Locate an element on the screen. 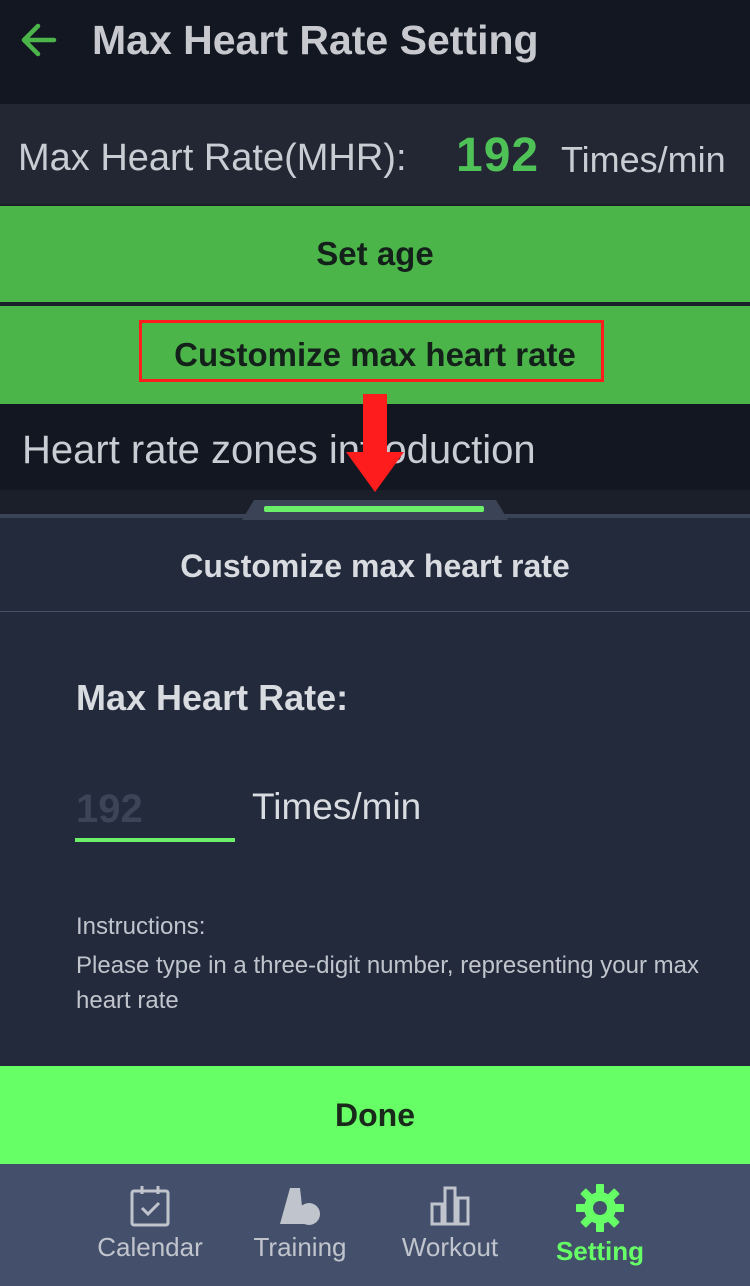  back-arrow-icon is located at coordinates (38, 40).